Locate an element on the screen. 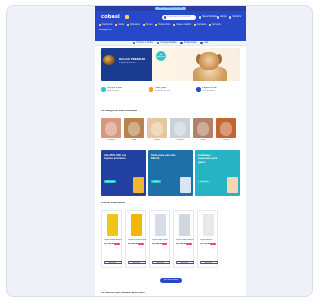  promo-banner: Até 25% OFF em rações premium Aproveite is located at coordinates (123, 173).